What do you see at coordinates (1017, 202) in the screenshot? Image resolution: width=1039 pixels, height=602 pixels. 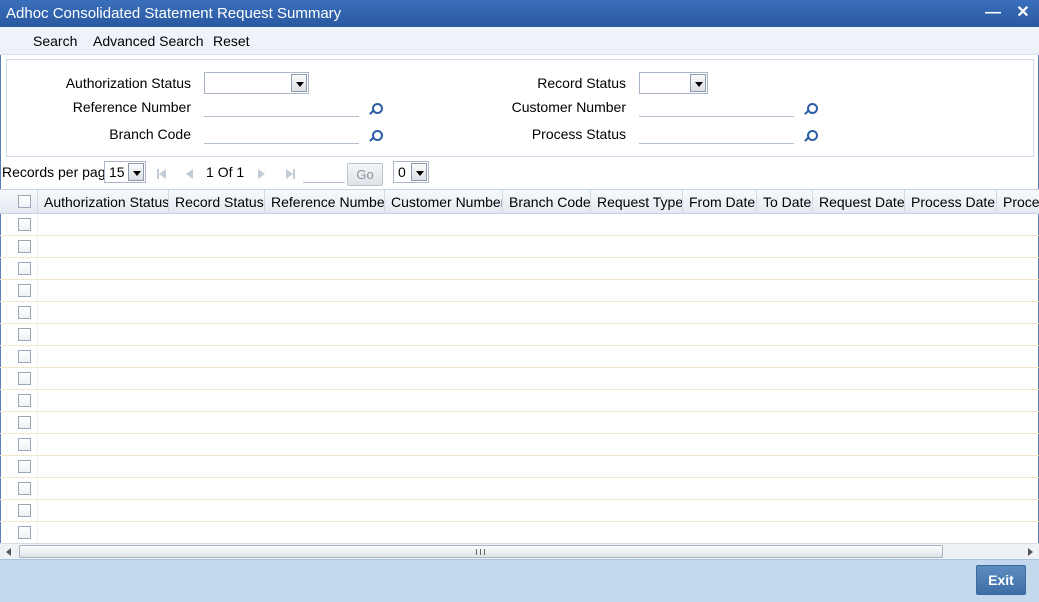 I see `column-header: Proce` at bounding box center [1017, 202].